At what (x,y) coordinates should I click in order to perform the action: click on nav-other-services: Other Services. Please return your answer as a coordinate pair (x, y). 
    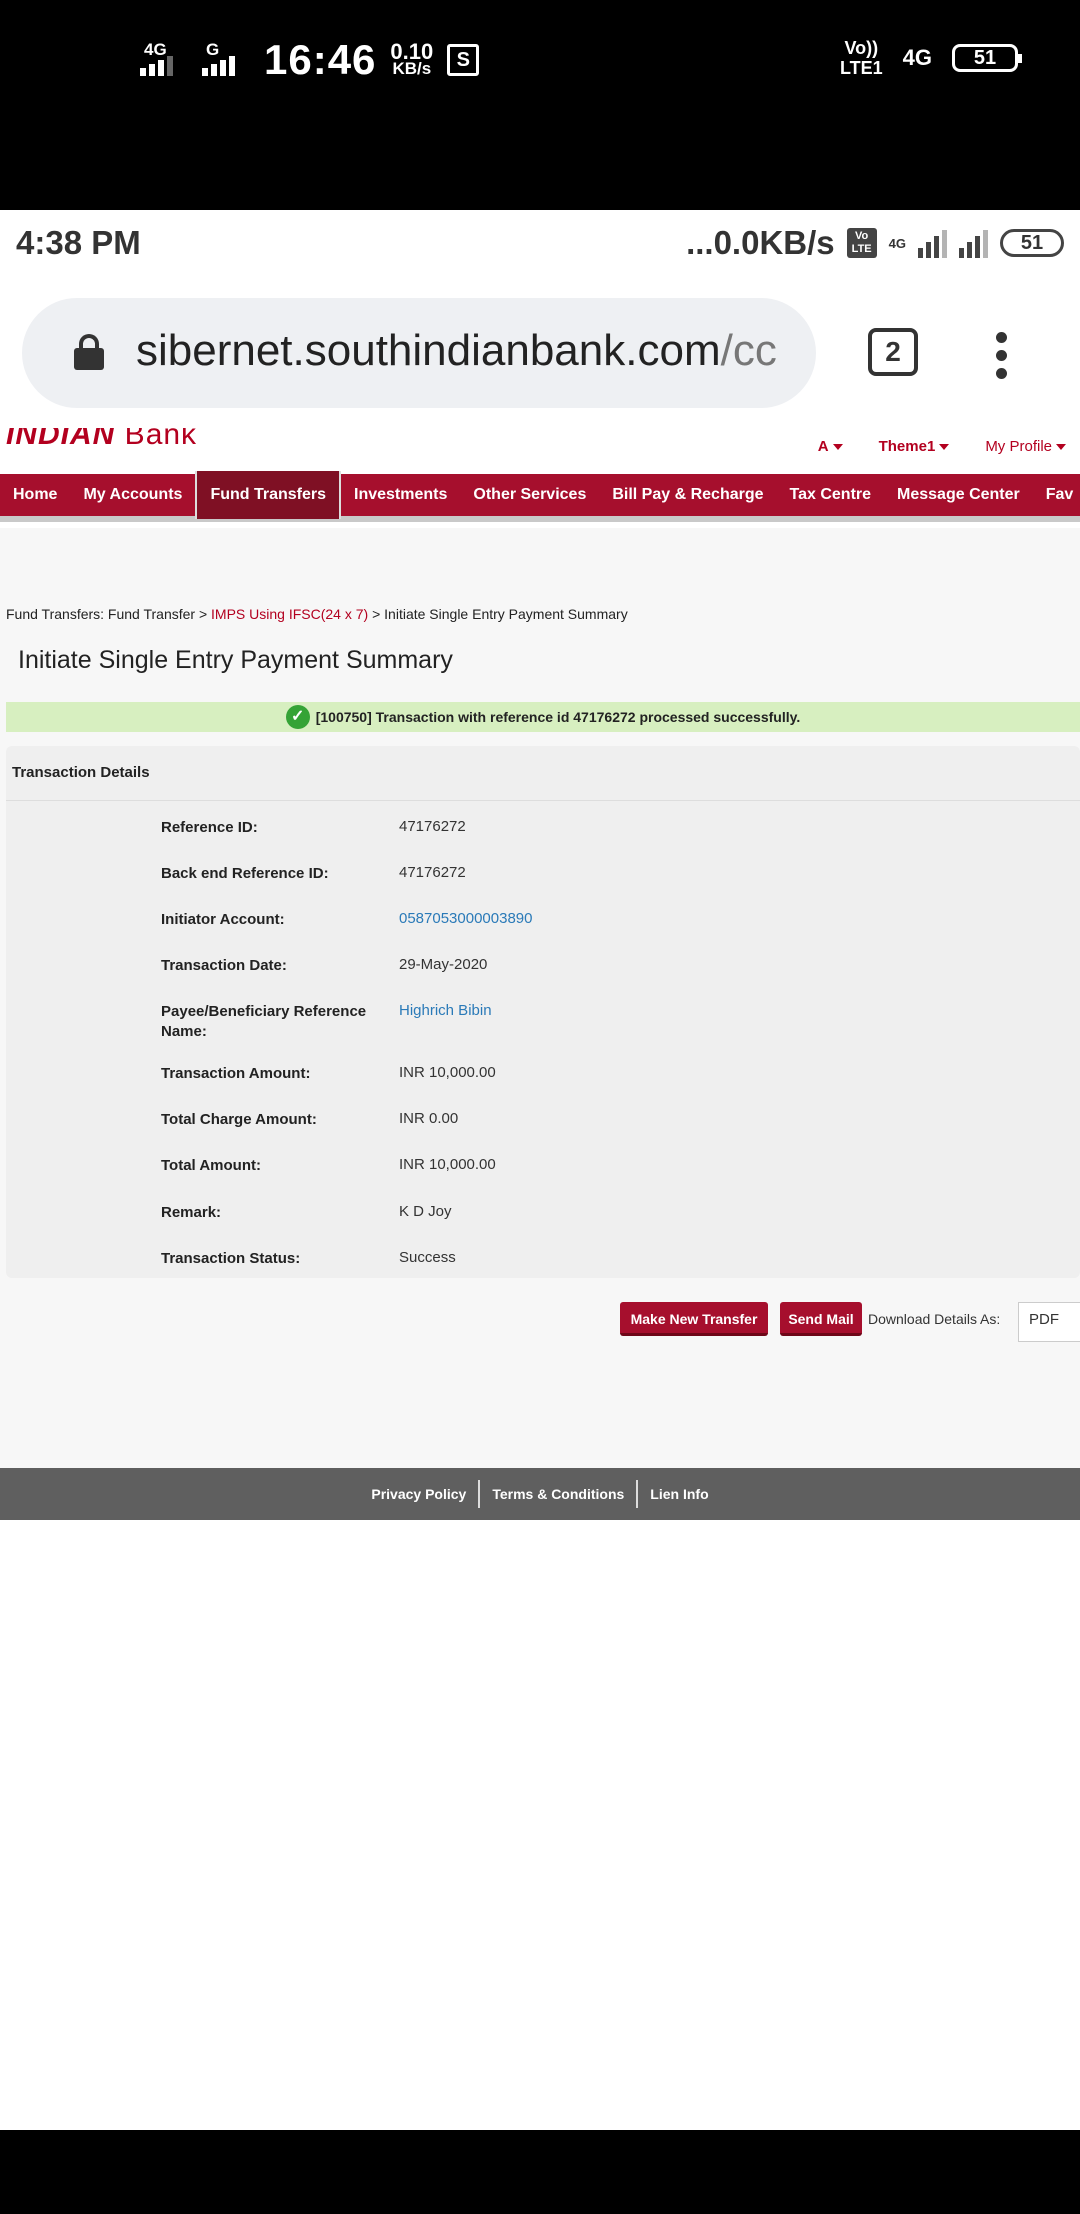
    Looking at the image, I should click on (529, 495).